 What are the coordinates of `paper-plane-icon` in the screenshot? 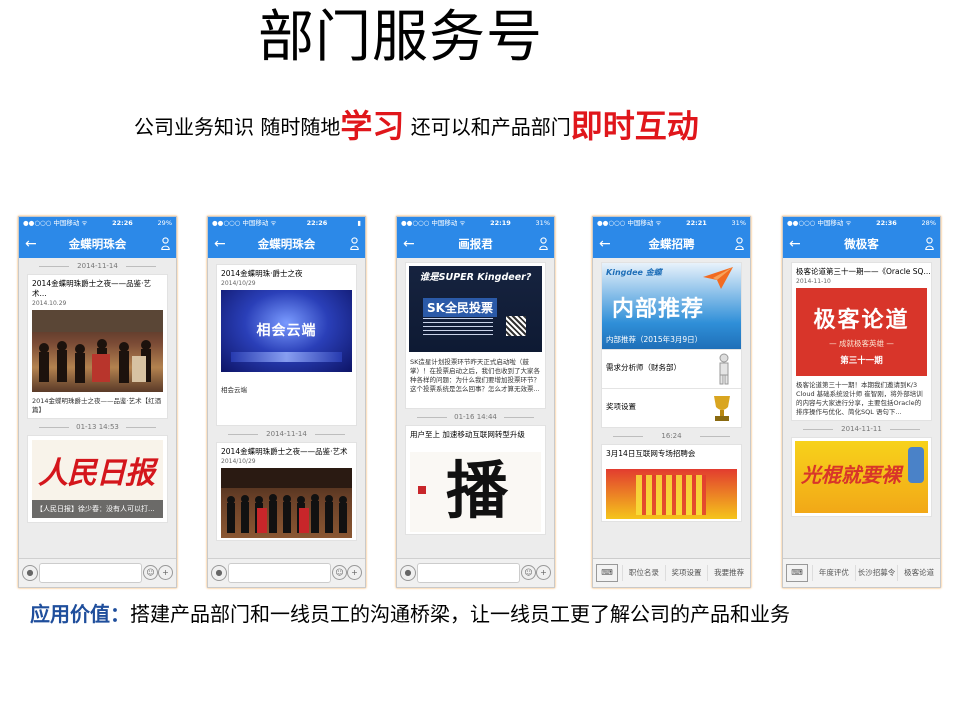 It's located at (718, 278).